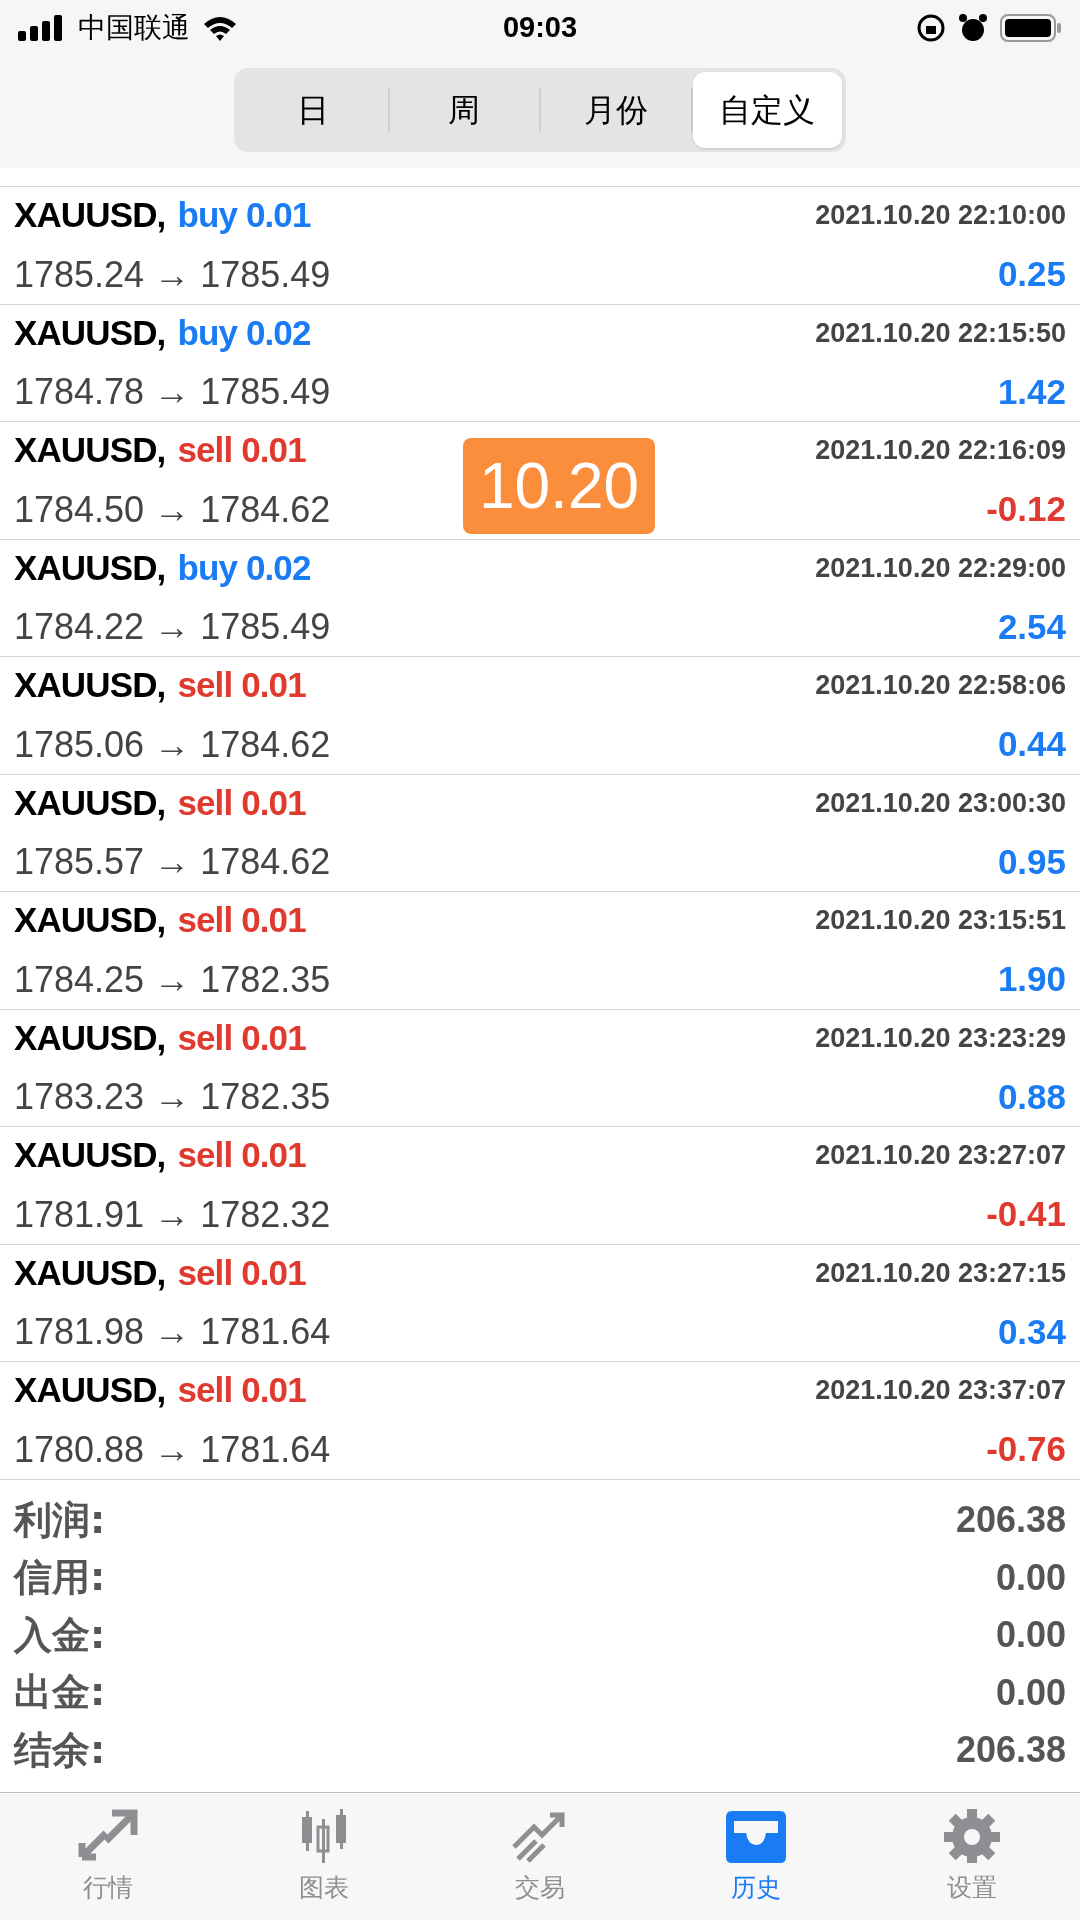 Image resolution: width=1080 pixels, height=1920 pixels. I want to click on trade-profit: 0.88, so click(1031, 1096).